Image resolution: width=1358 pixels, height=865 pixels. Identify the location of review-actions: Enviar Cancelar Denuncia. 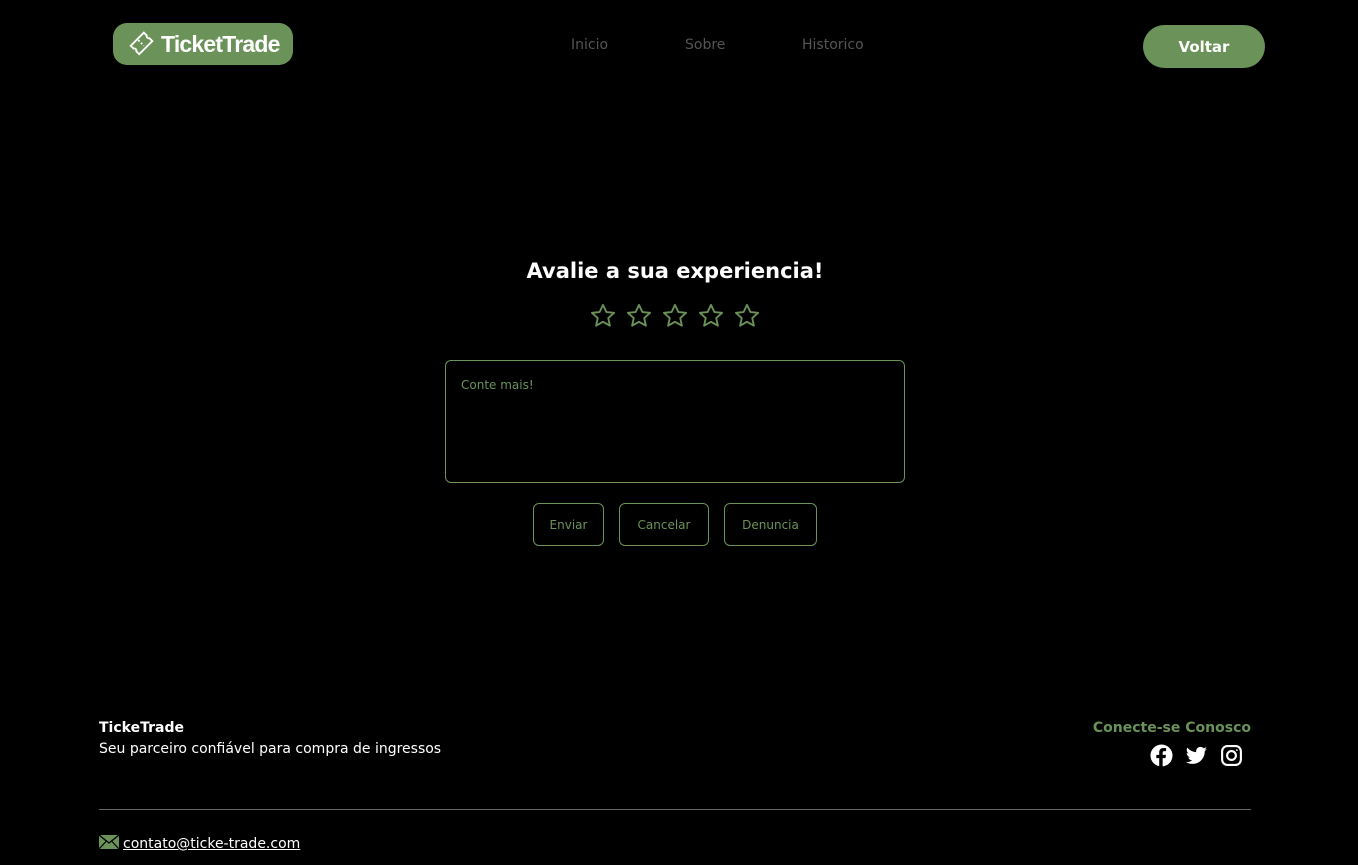
(675, 524).